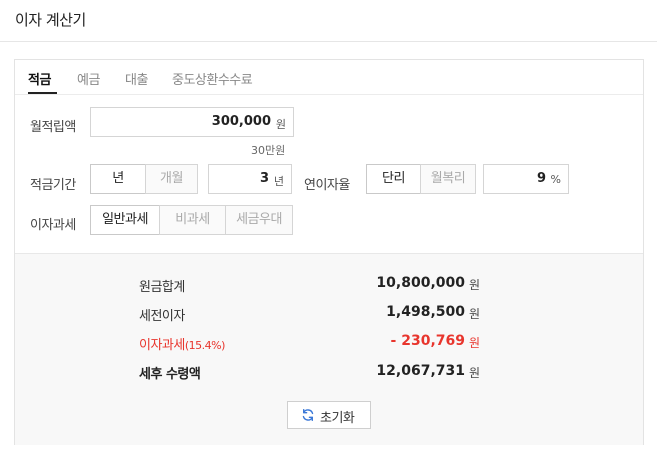 The height and width of the screenshot is (454, 657). Describe the element at coordinates (526, 179) in the screenshot. I see `interest-rate-input: 9 %` at that location.